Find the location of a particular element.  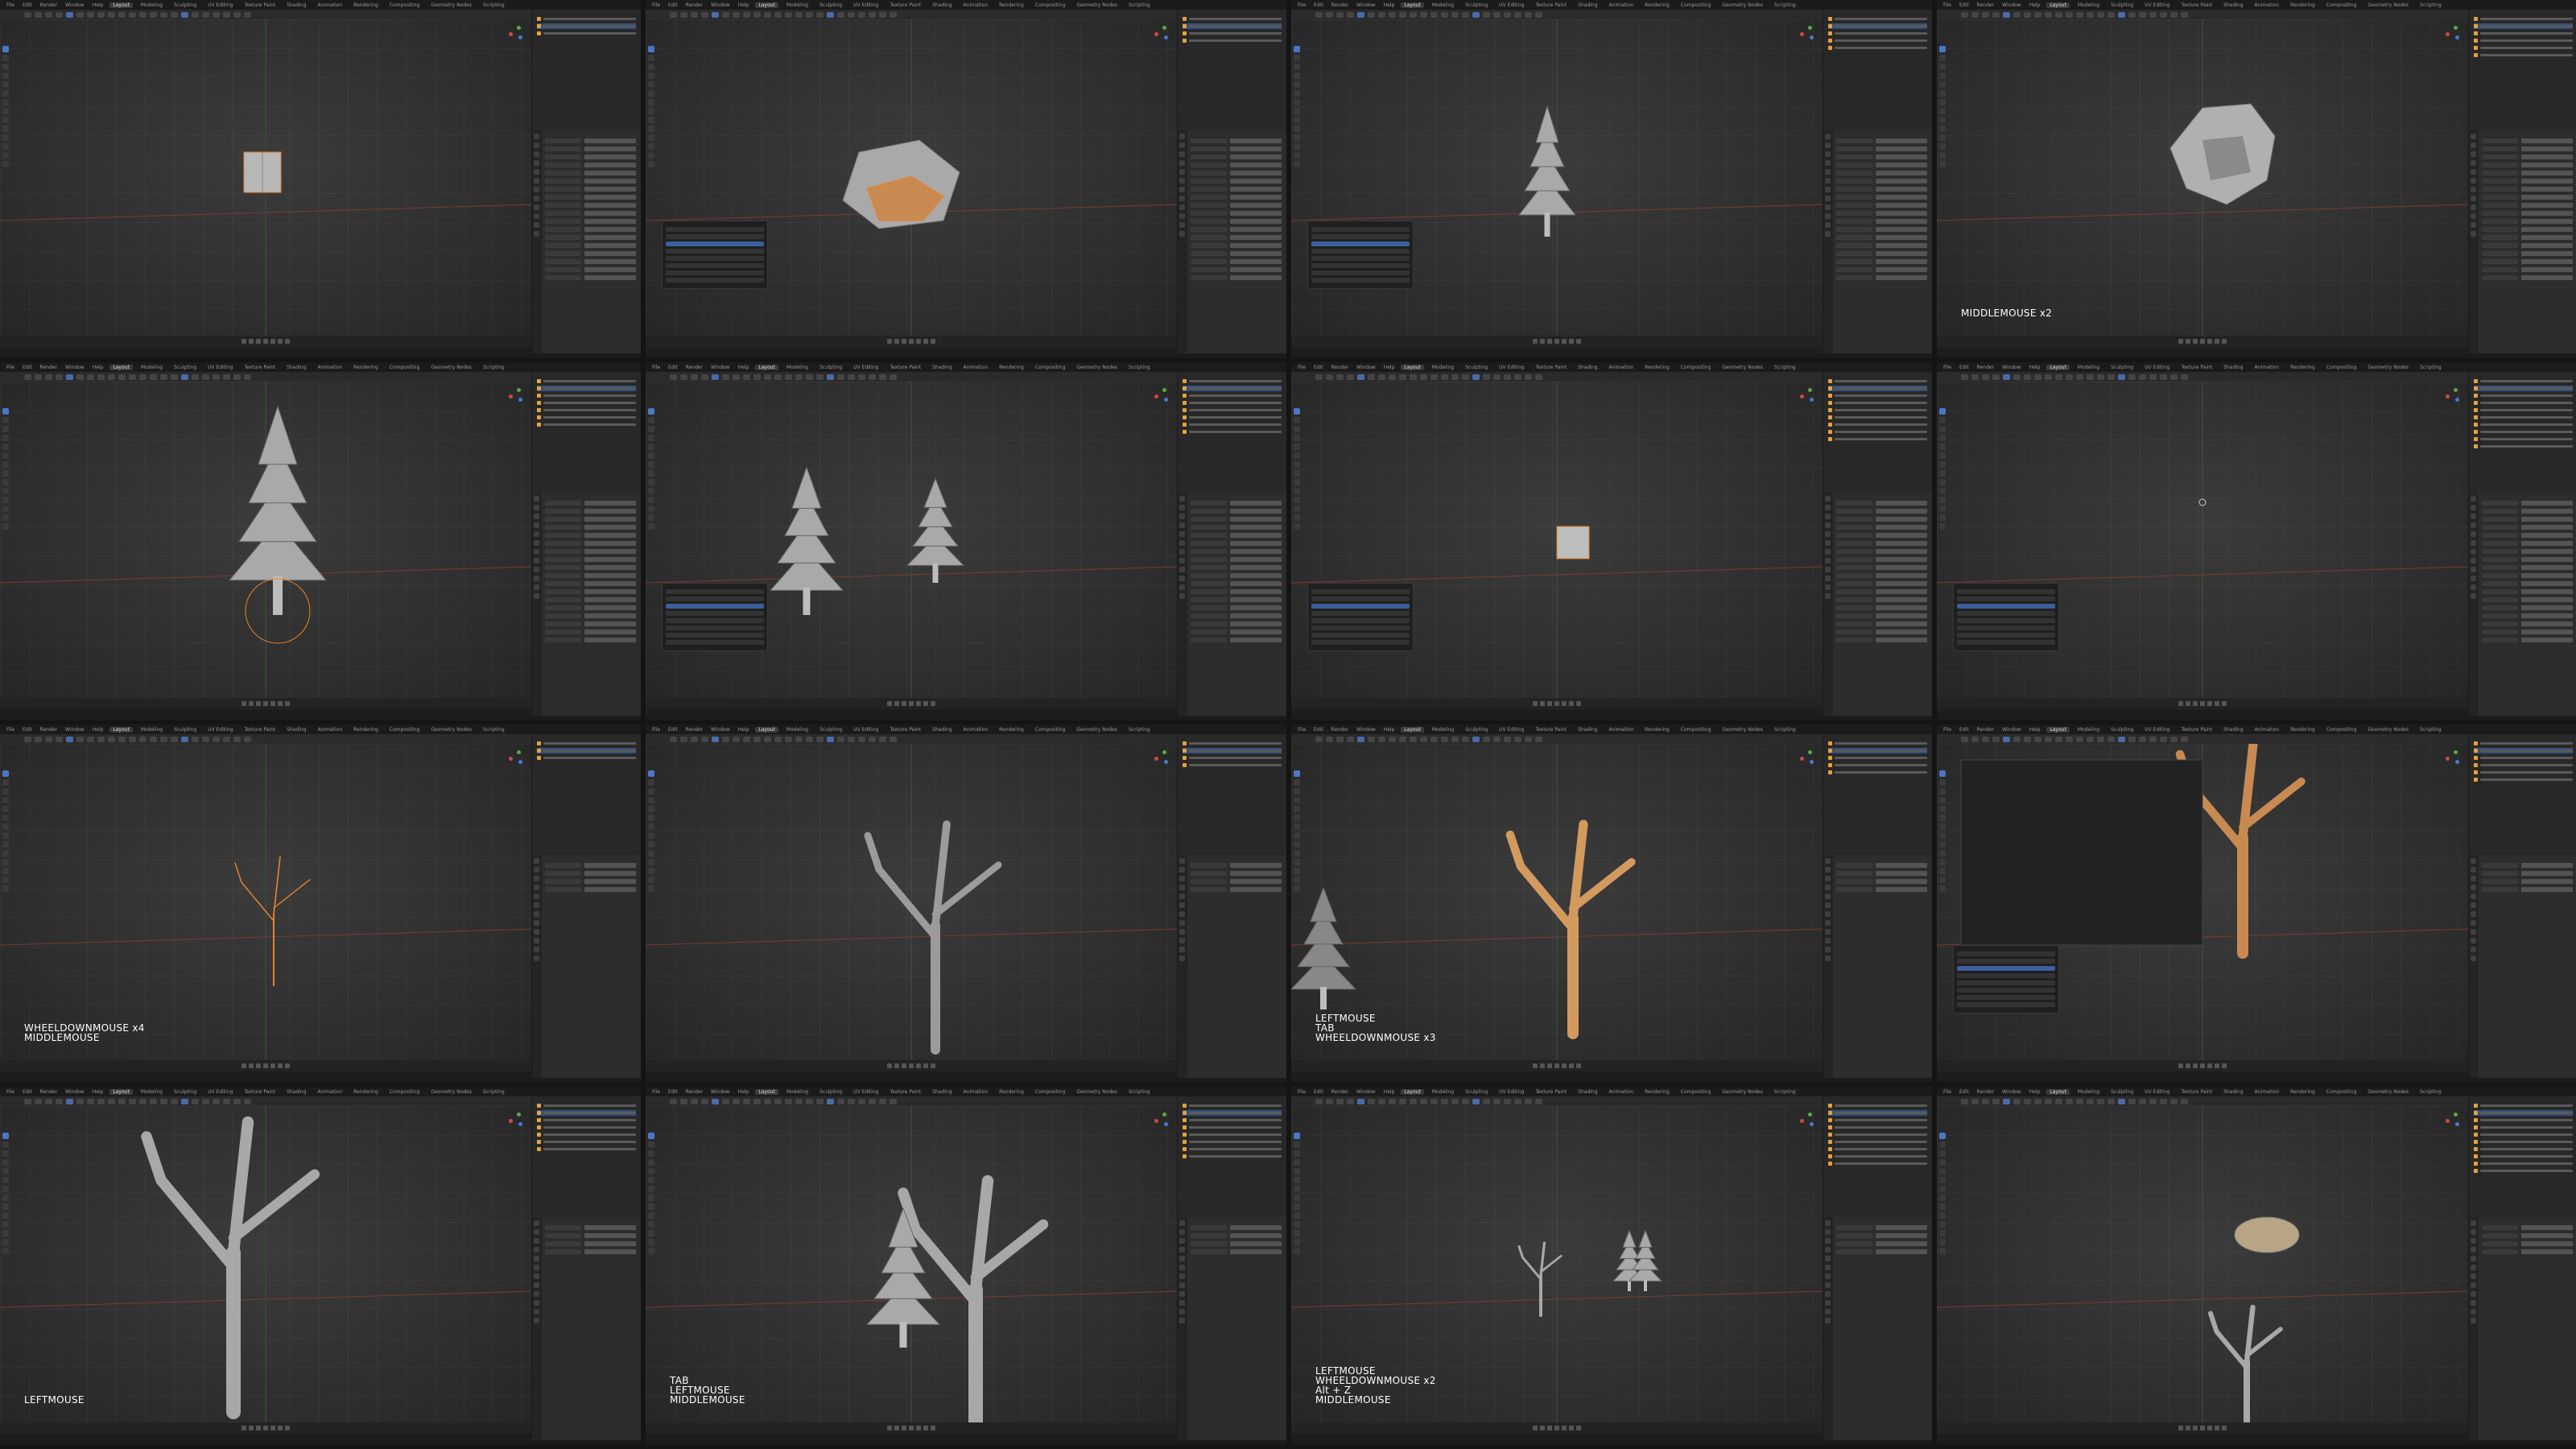

menu-item: Edit is located at coordinates (27, 730).